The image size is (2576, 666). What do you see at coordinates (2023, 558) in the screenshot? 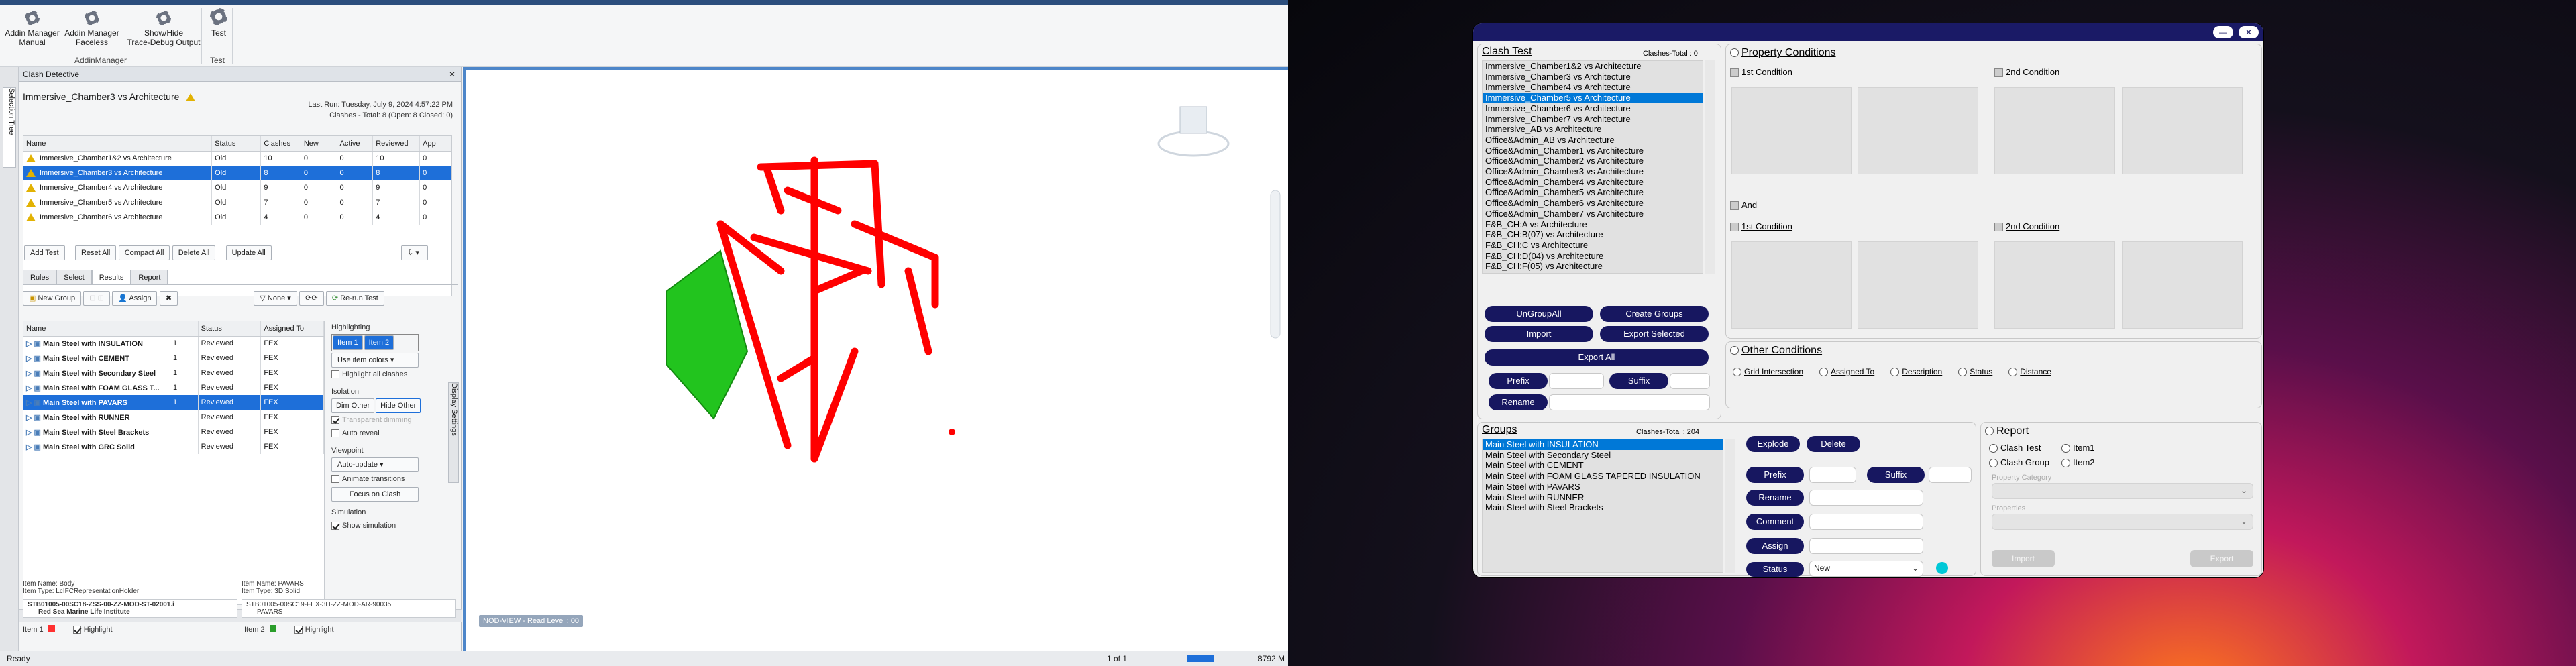
I see `report-import-button: Import` at bounding box center [2023, 558].